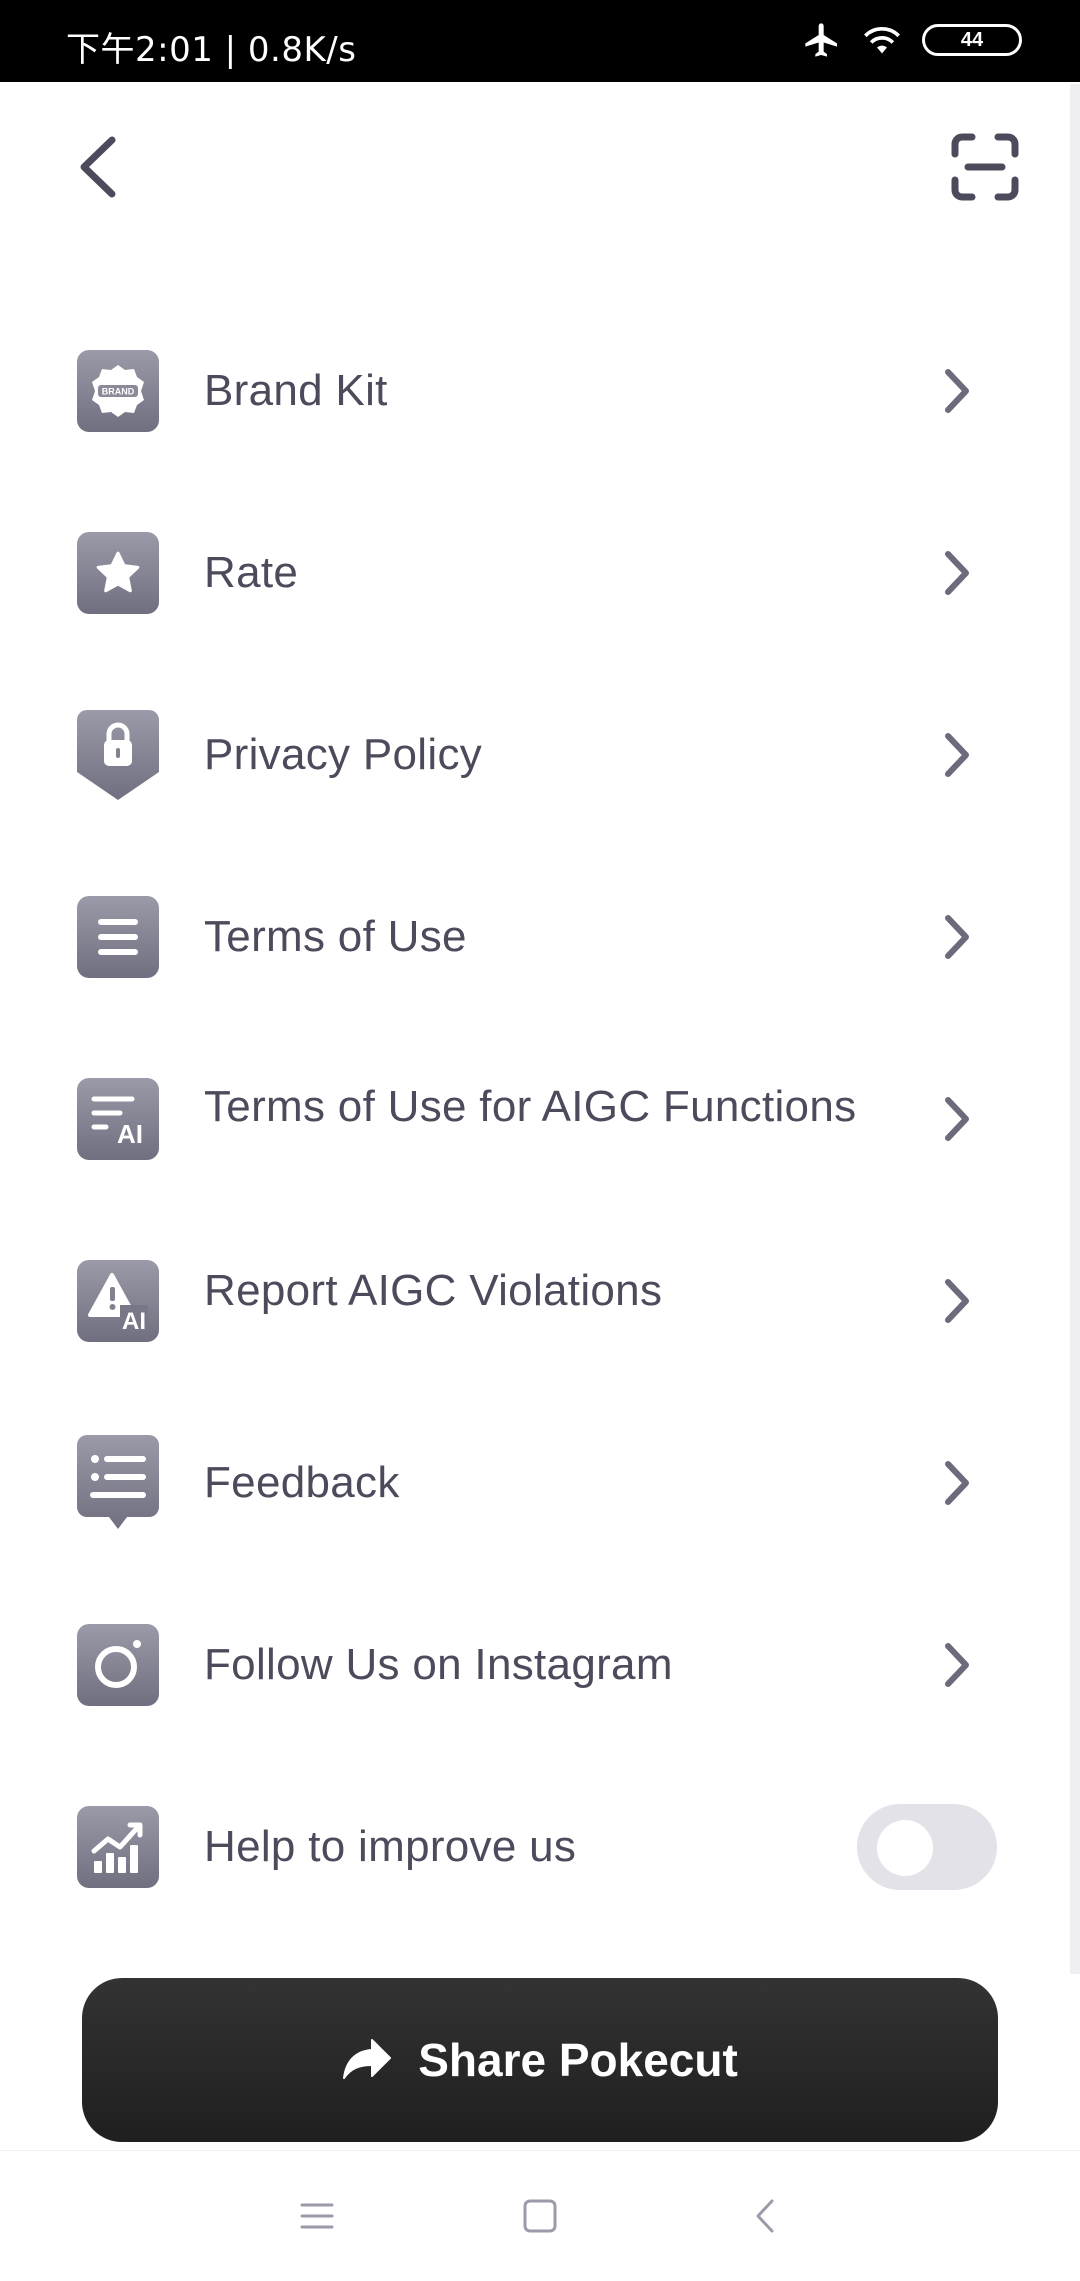 The width and height of the screenshot is (1080, 2281). Describe the element at coordinates (118, 1665) in the screenshot. I see `instagram-icon` at that location.